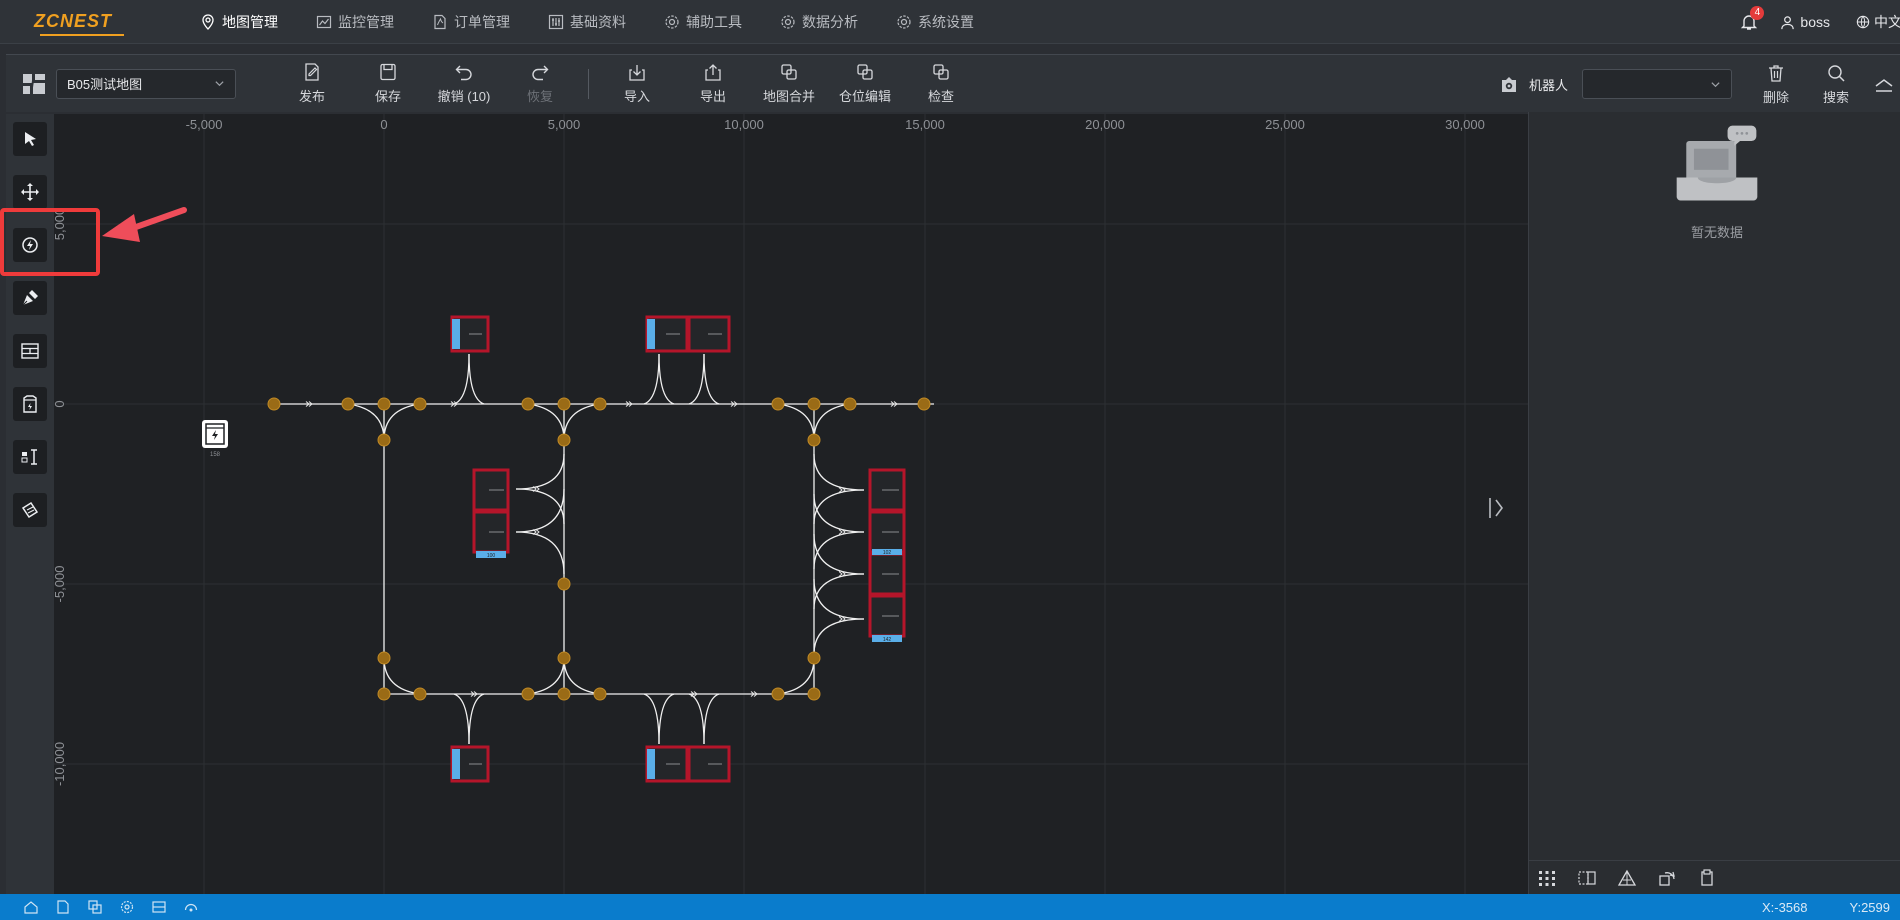 The image size is (1900, 920). I want to click on export-icon, so click(713, 72).